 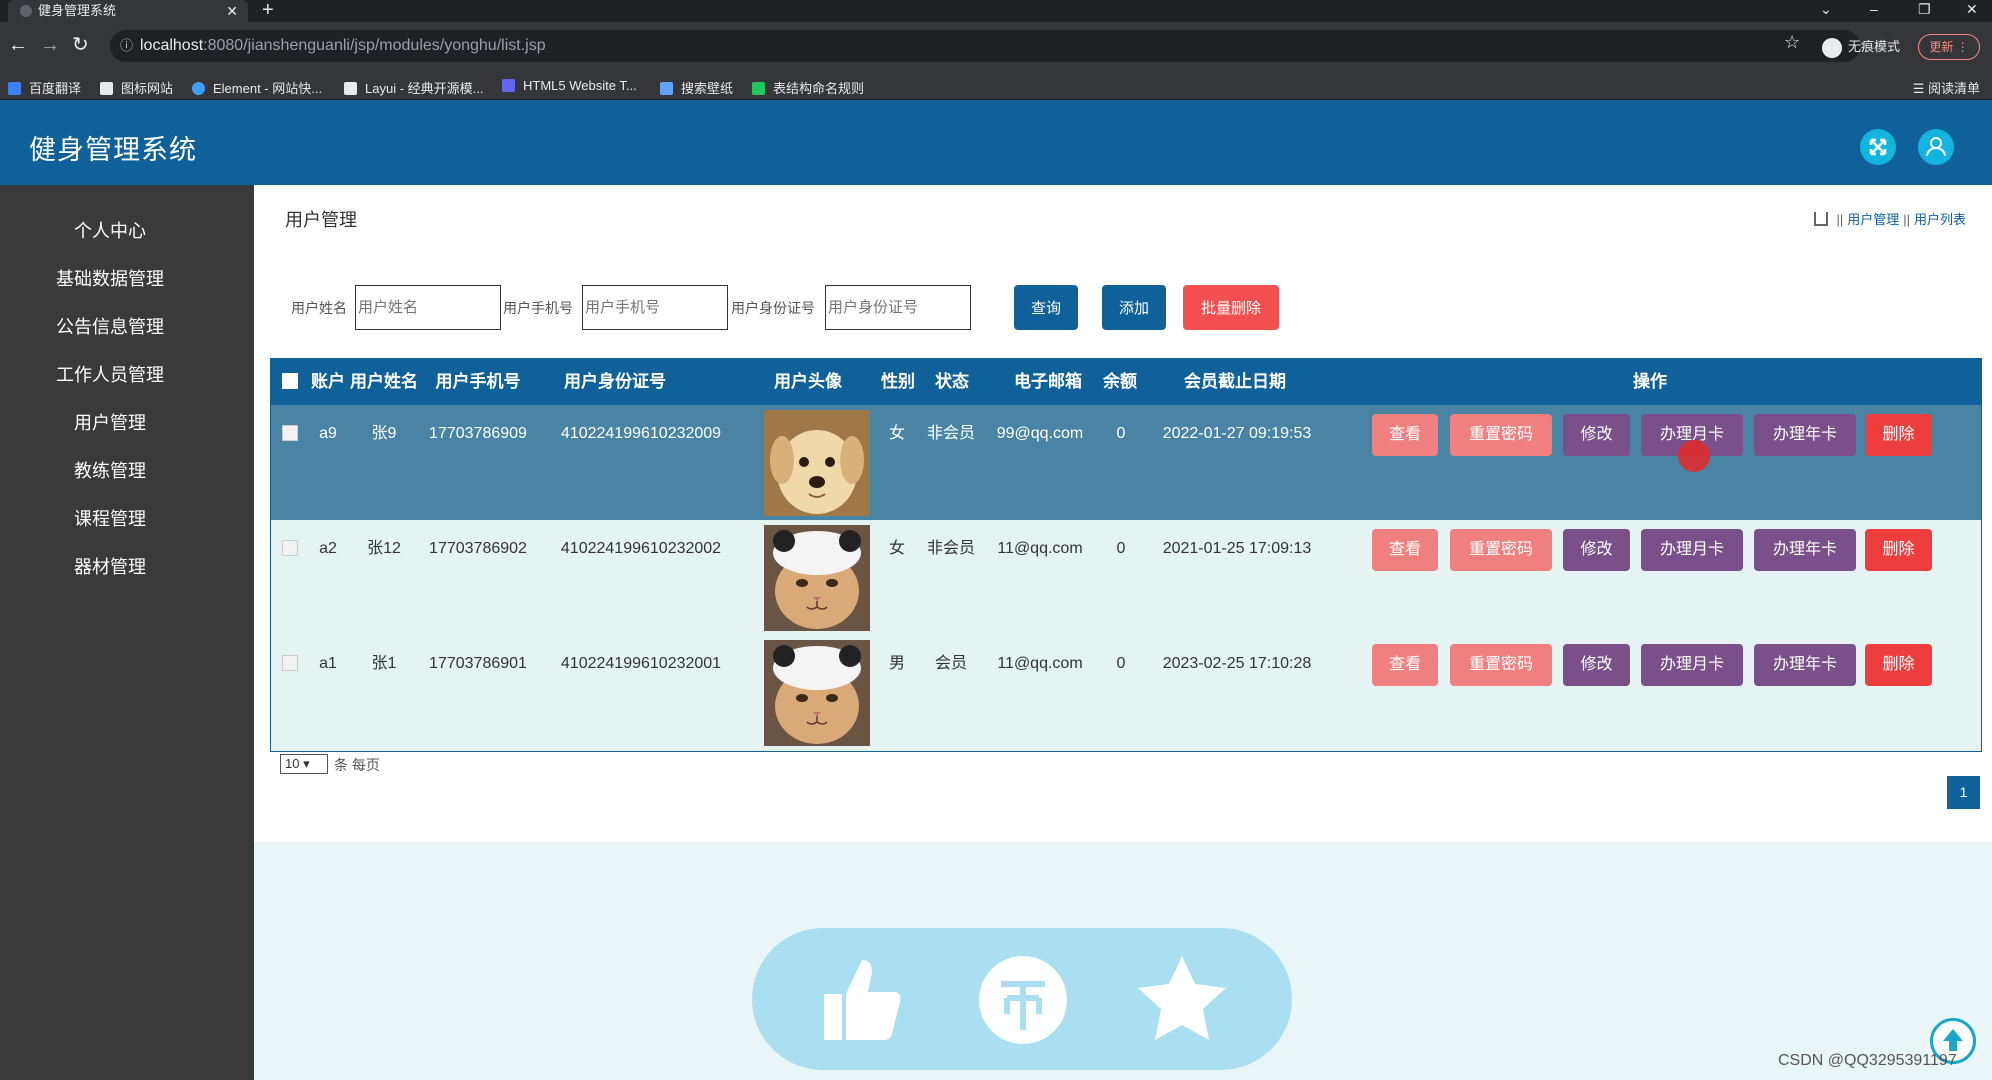 I want to click on page-number-button: 1, so click(x=1963, y=792).